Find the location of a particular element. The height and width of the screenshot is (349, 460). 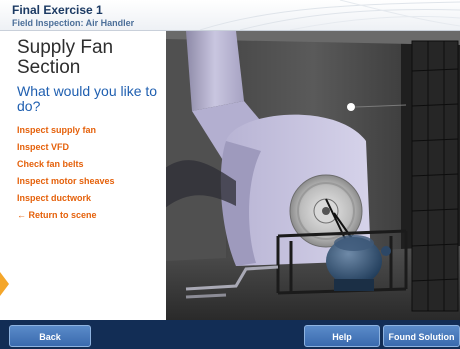

question-prompt: What would you like to do? is located at coordinates (87, 98).